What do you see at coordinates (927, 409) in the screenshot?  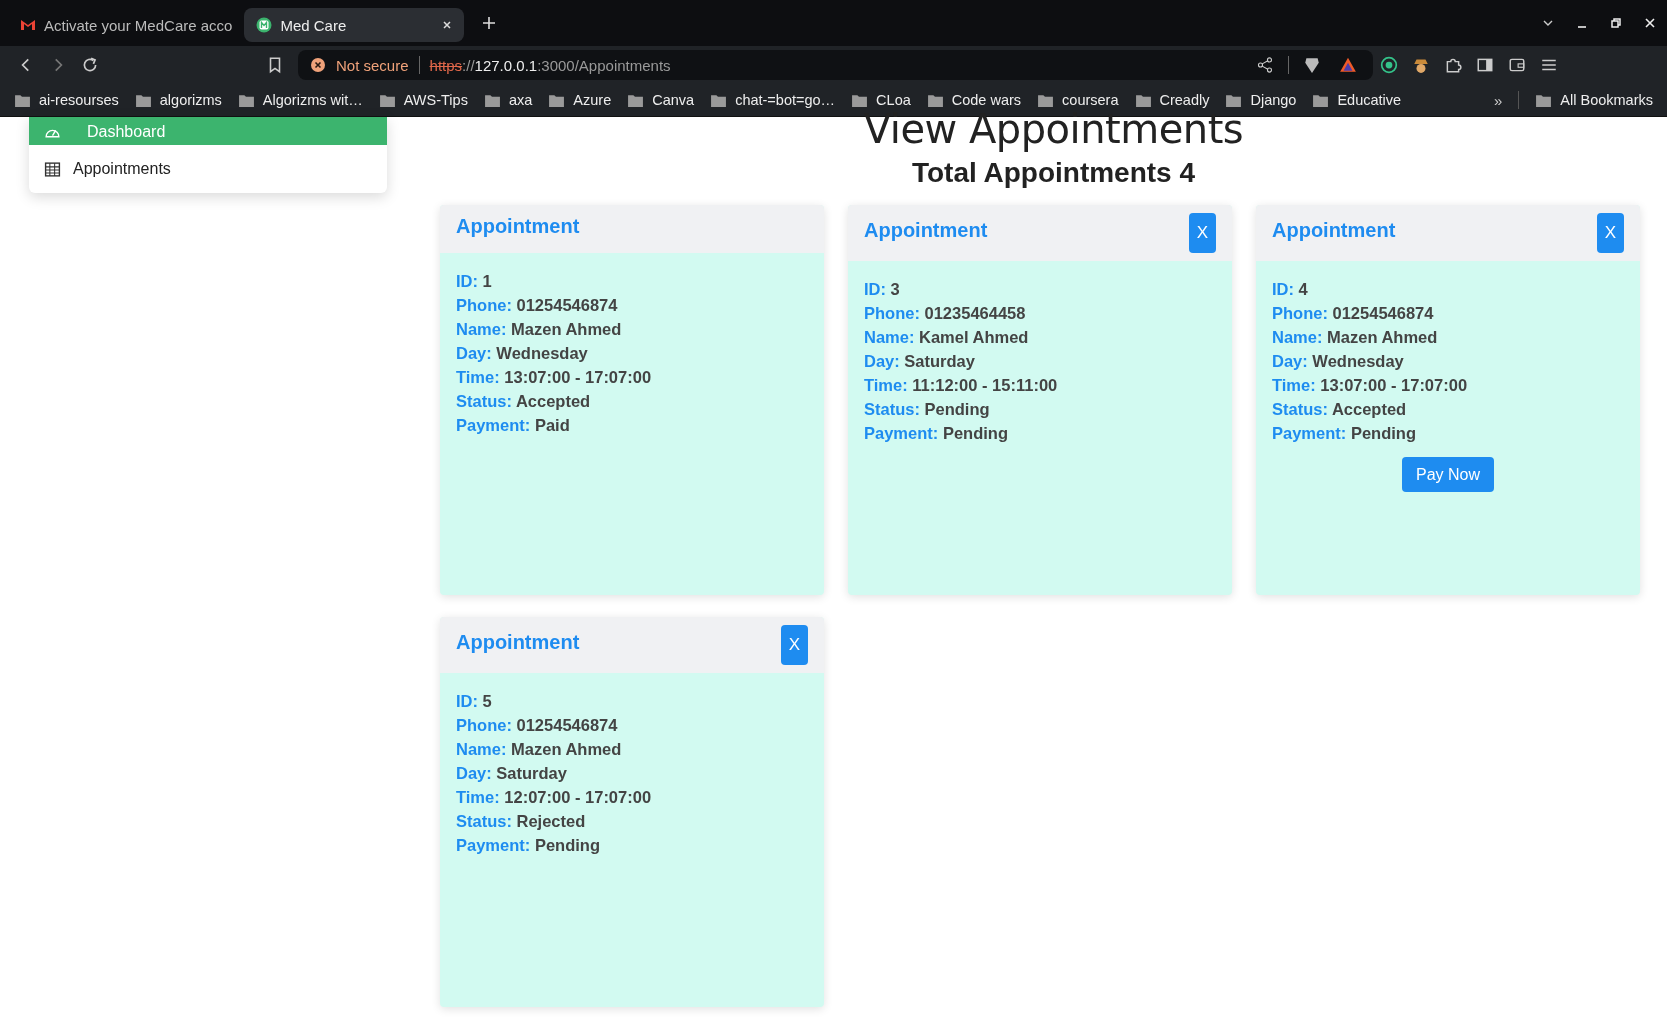 I see `field-line: Status: Pending` at bounding box center [927, 409].